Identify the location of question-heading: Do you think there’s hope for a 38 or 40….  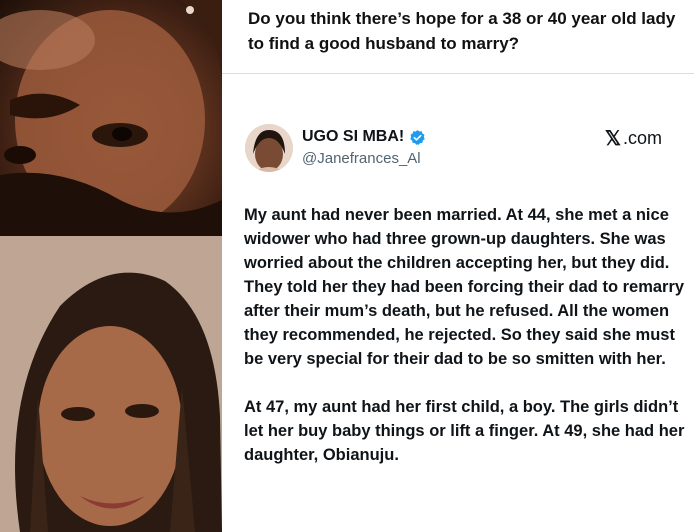
(462, 31).